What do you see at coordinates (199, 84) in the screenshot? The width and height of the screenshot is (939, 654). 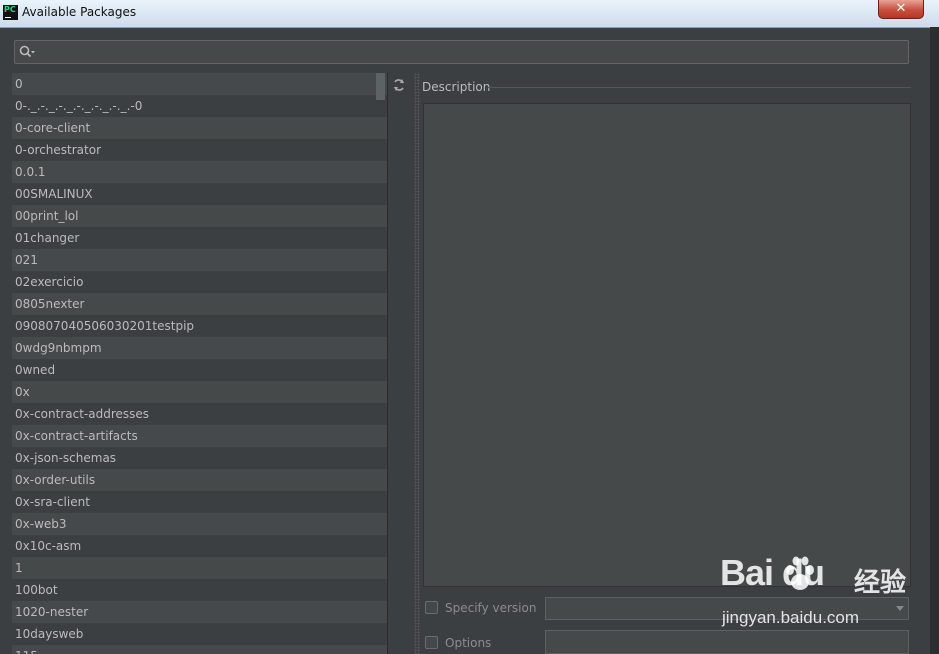 I see `package-row: 0` at bounding box center [199, 84].